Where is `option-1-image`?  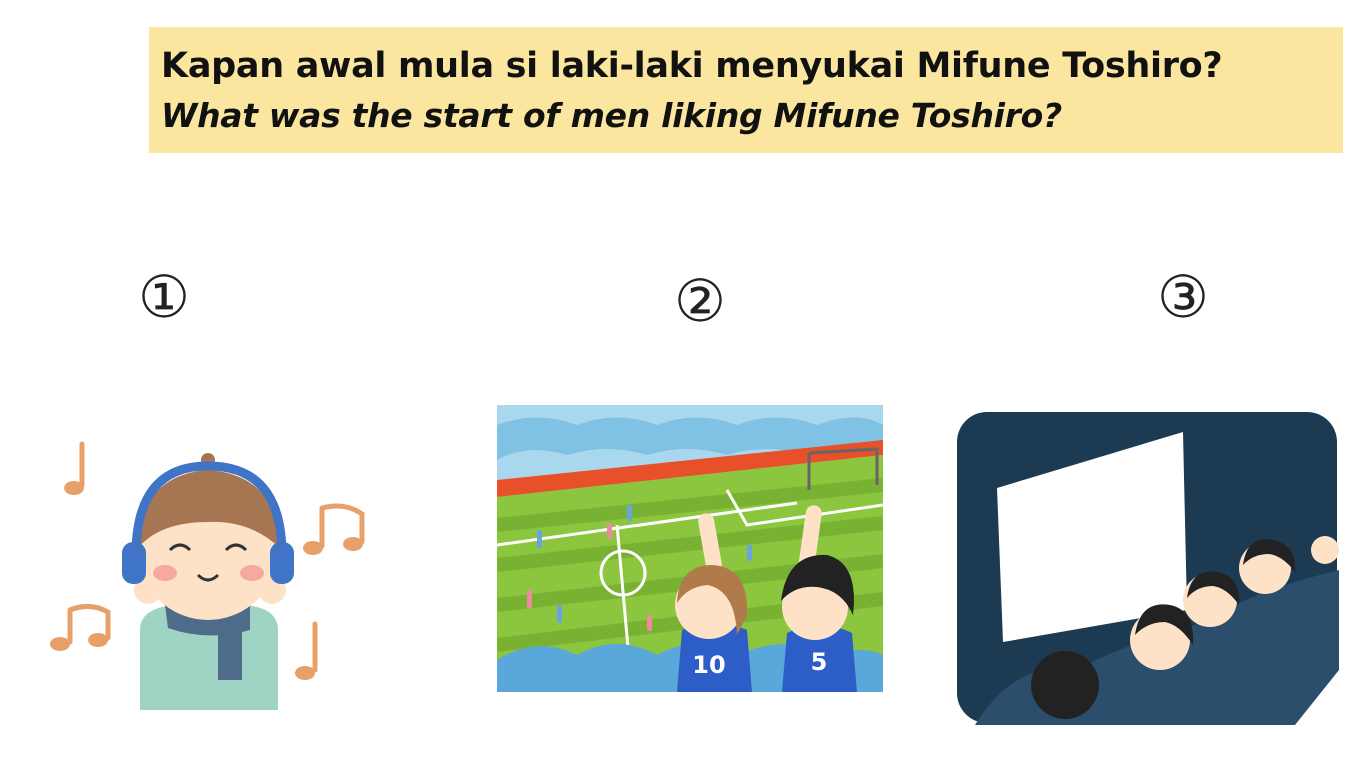
option-1-image is located at coordinates (210, 570).